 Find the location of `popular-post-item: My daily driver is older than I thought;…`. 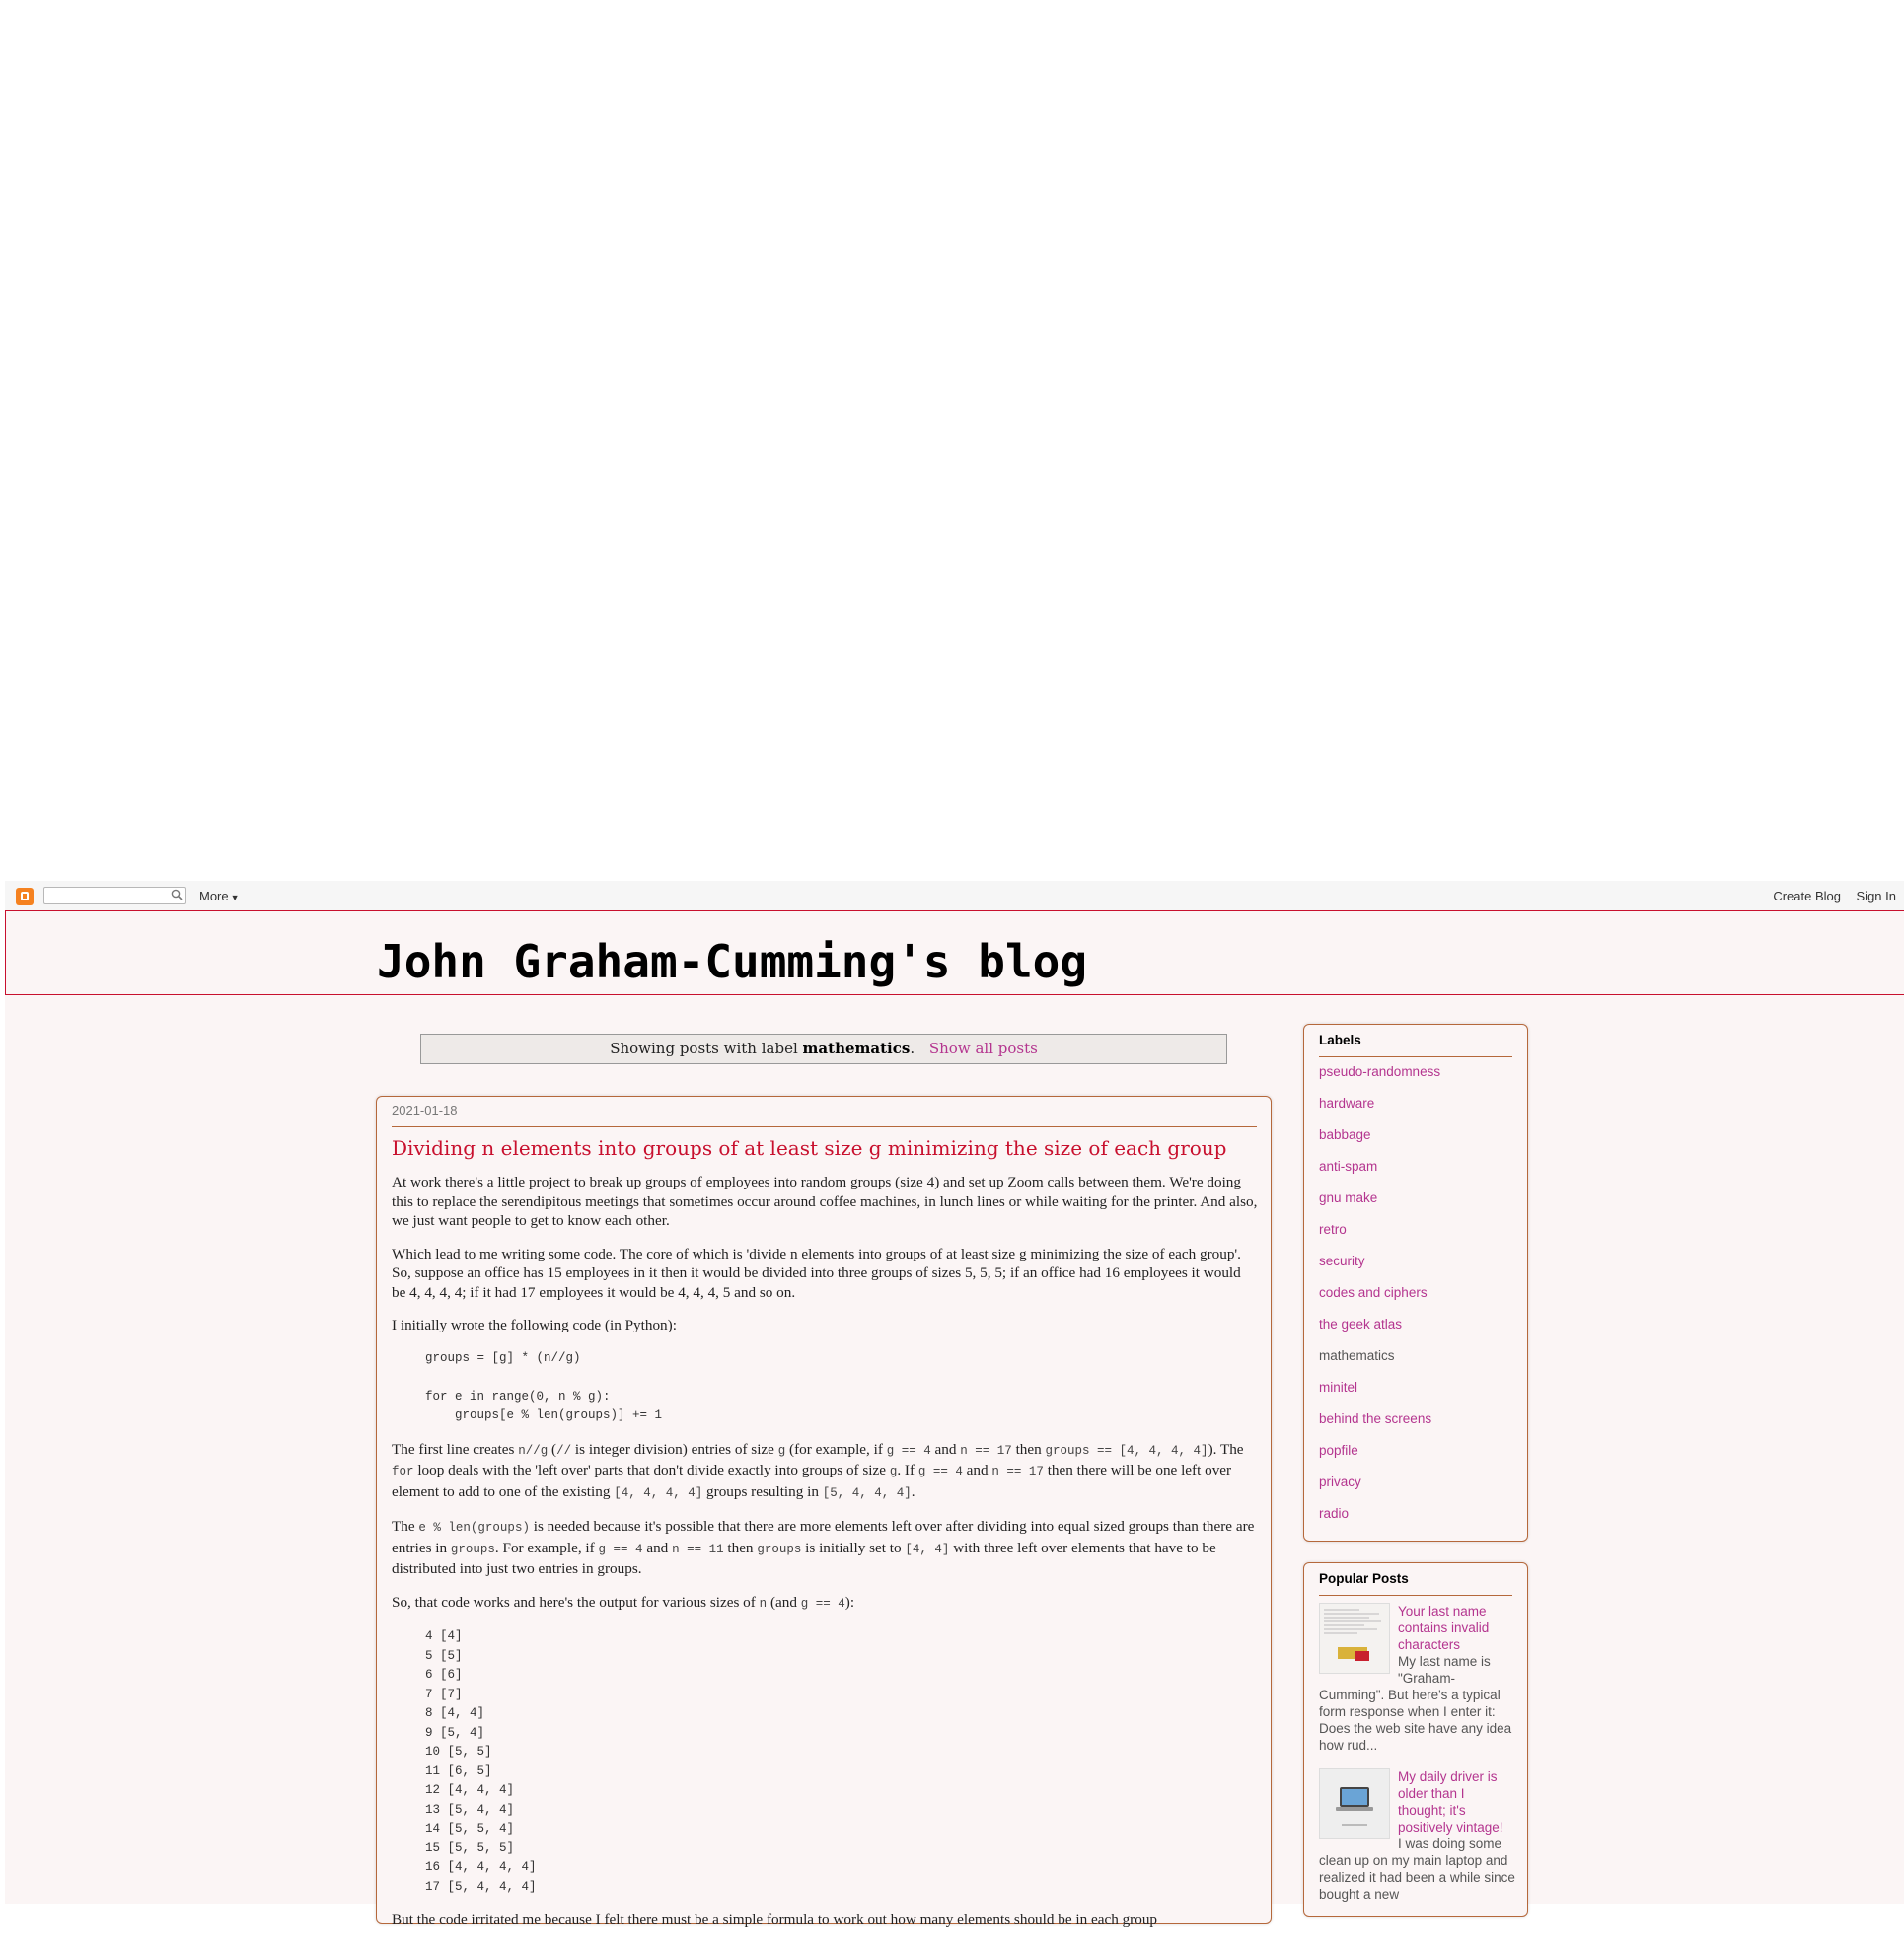

popular-post-item: My daily driver is older than I thought;… is located at coordinates (1417, 1835).